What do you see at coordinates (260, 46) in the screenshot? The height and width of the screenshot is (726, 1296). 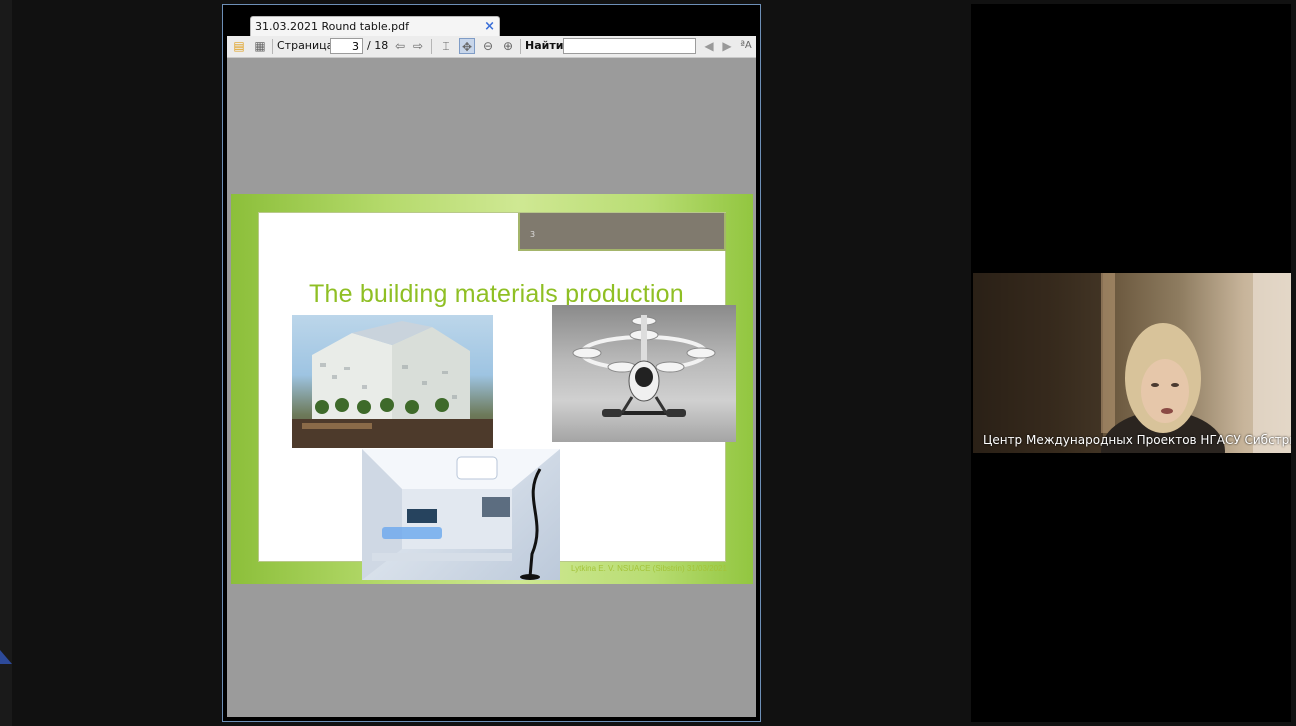 I see `print-icon: ▦` at bounding box center [260, 46].